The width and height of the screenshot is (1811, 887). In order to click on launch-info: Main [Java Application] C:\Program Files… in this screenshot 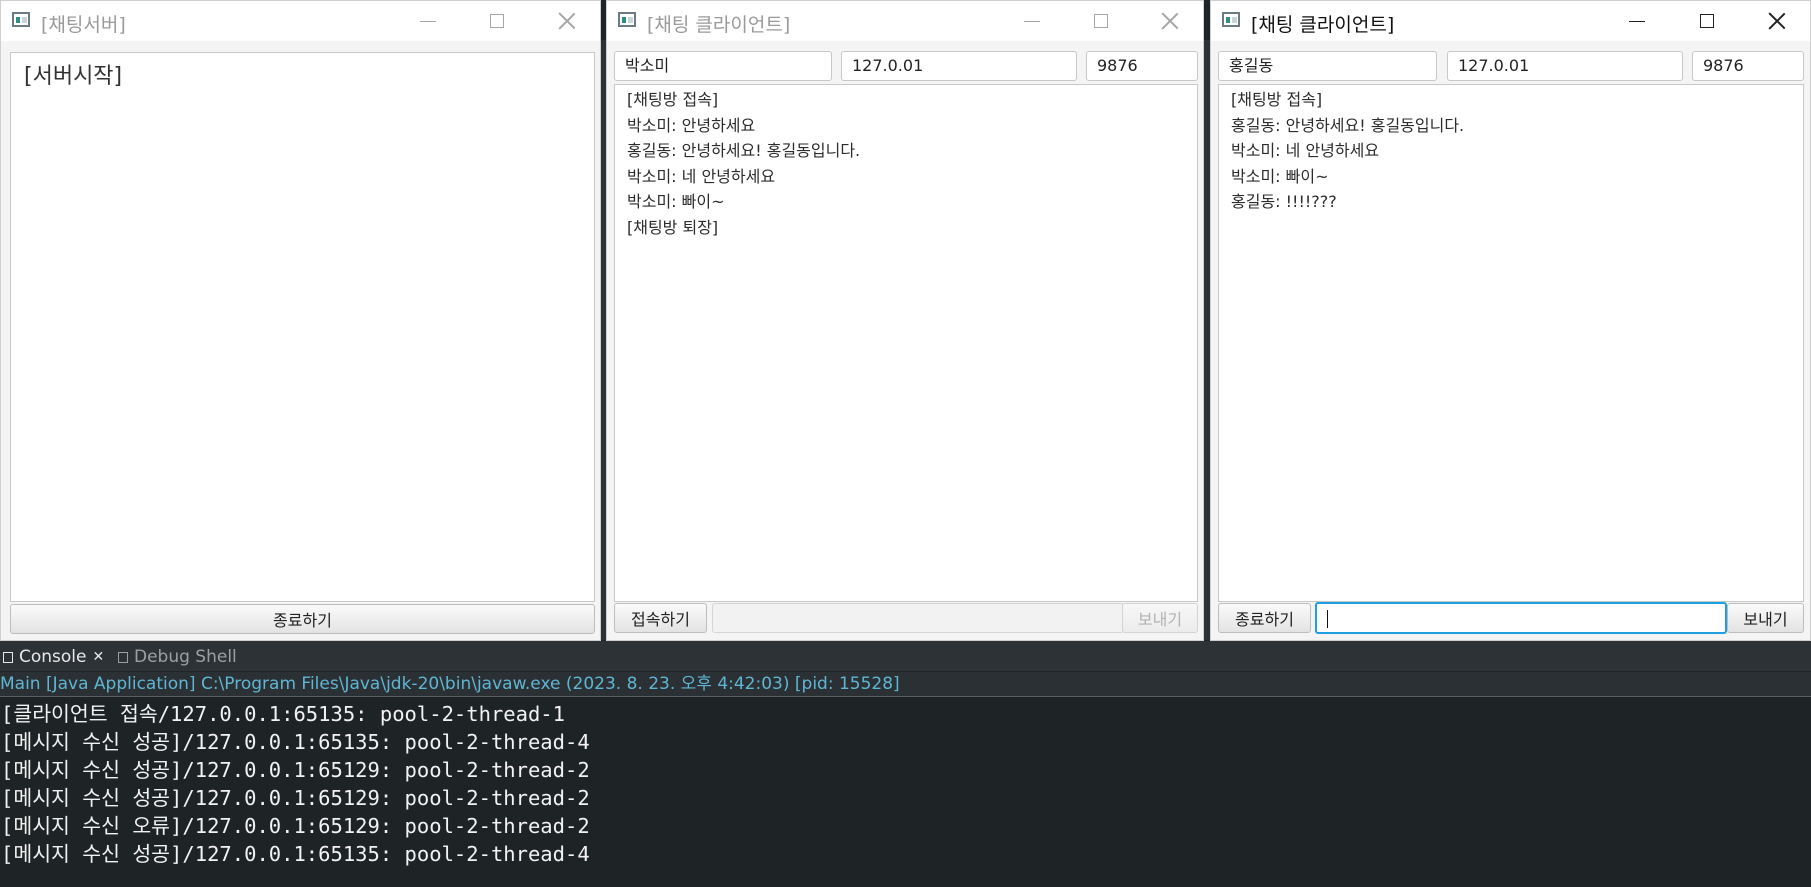, I will do `click(905, 684)`.